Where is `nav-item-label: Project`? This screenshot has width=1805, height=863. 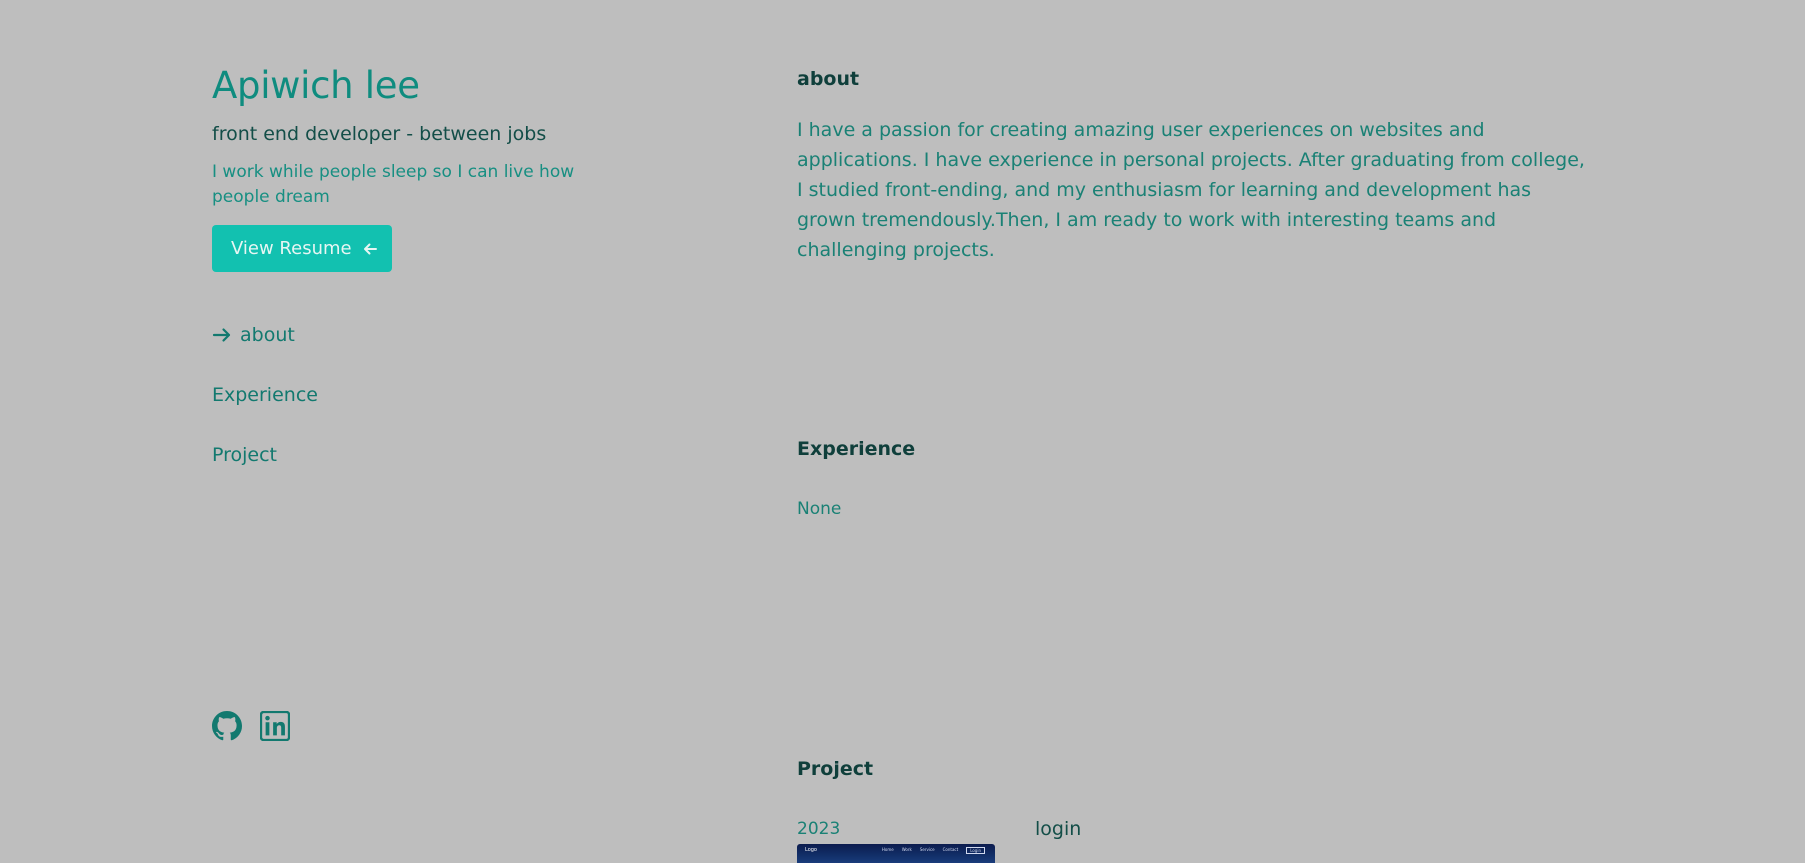
nav-item-label: Project is located at coordinates (245, 455).